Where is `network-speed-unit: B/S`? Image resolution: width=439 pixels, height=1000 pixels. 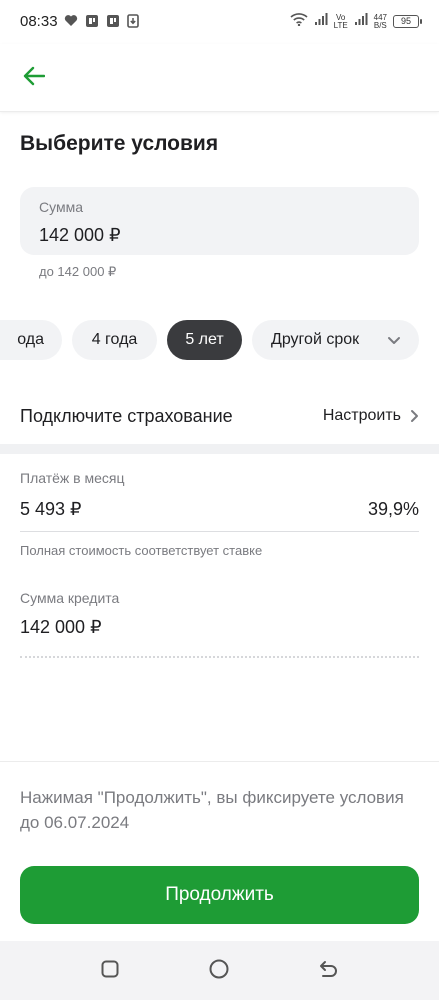 network-speed-unit: B/S is located at coordinates (380, 25).